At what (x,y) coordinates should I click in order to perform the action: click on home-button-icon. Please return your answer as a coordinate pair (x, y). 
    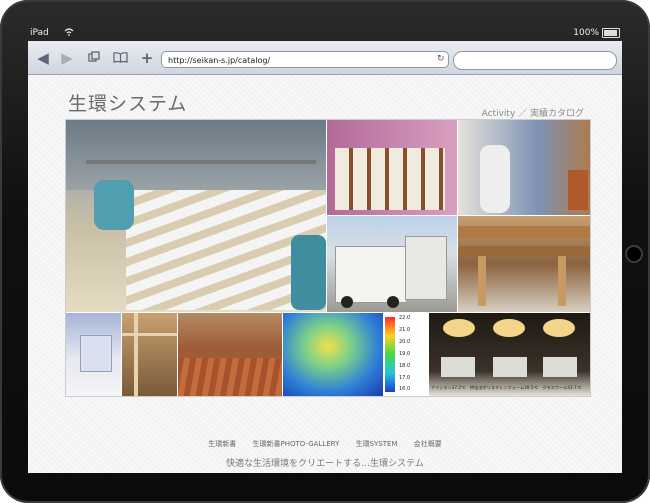
    Looking at the image, I should click on (634, 254).